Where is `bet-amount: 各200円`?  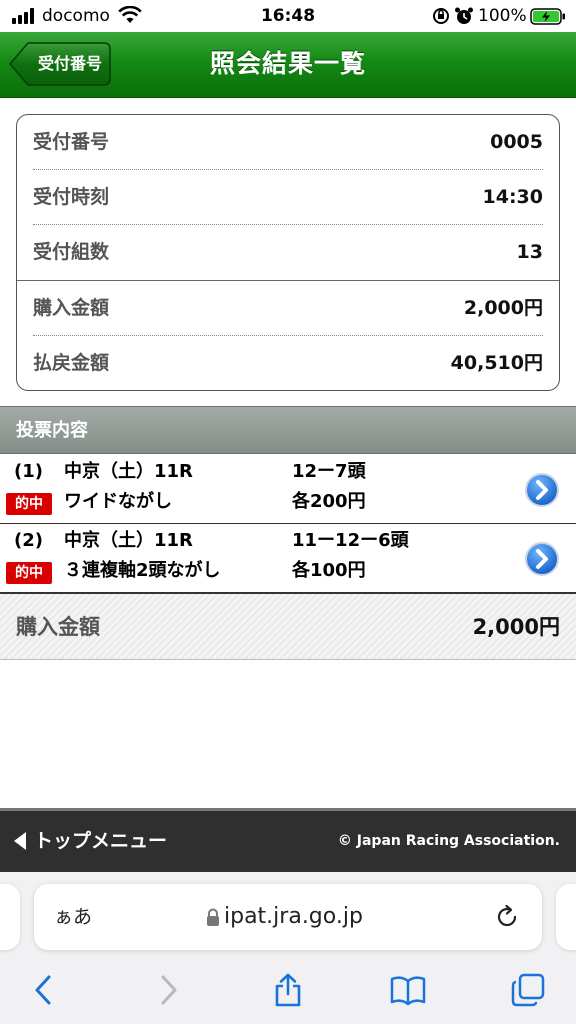
bet-amount: 各200円 is located at coordinates (329, 501).